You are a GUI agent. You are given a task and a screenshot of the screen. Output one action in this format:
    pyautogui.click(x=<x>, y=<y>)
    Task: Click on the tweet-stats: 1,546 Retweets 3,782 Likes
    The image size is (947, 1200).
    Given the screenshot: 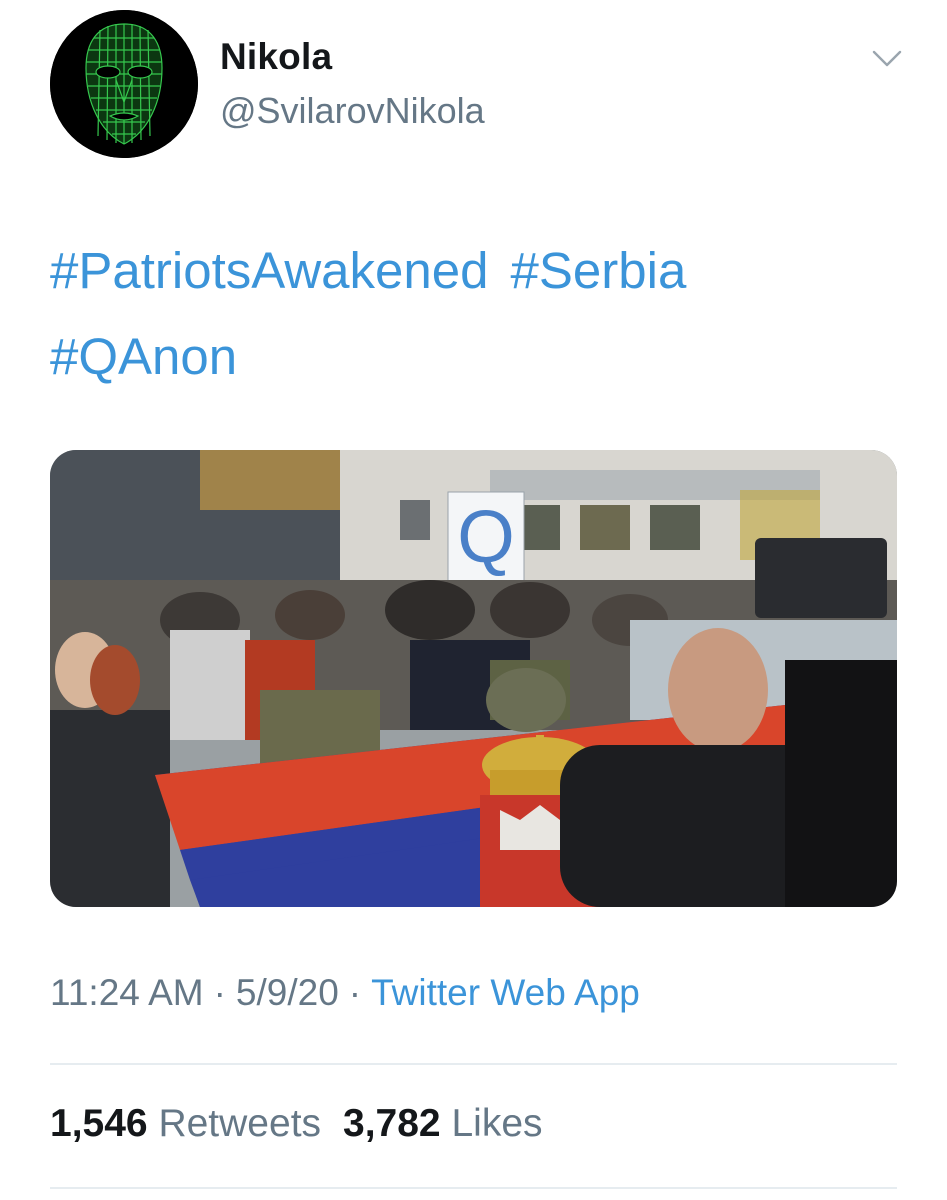 What is the action you would take?
    pyautogui.click(x=307, y=1124)
    